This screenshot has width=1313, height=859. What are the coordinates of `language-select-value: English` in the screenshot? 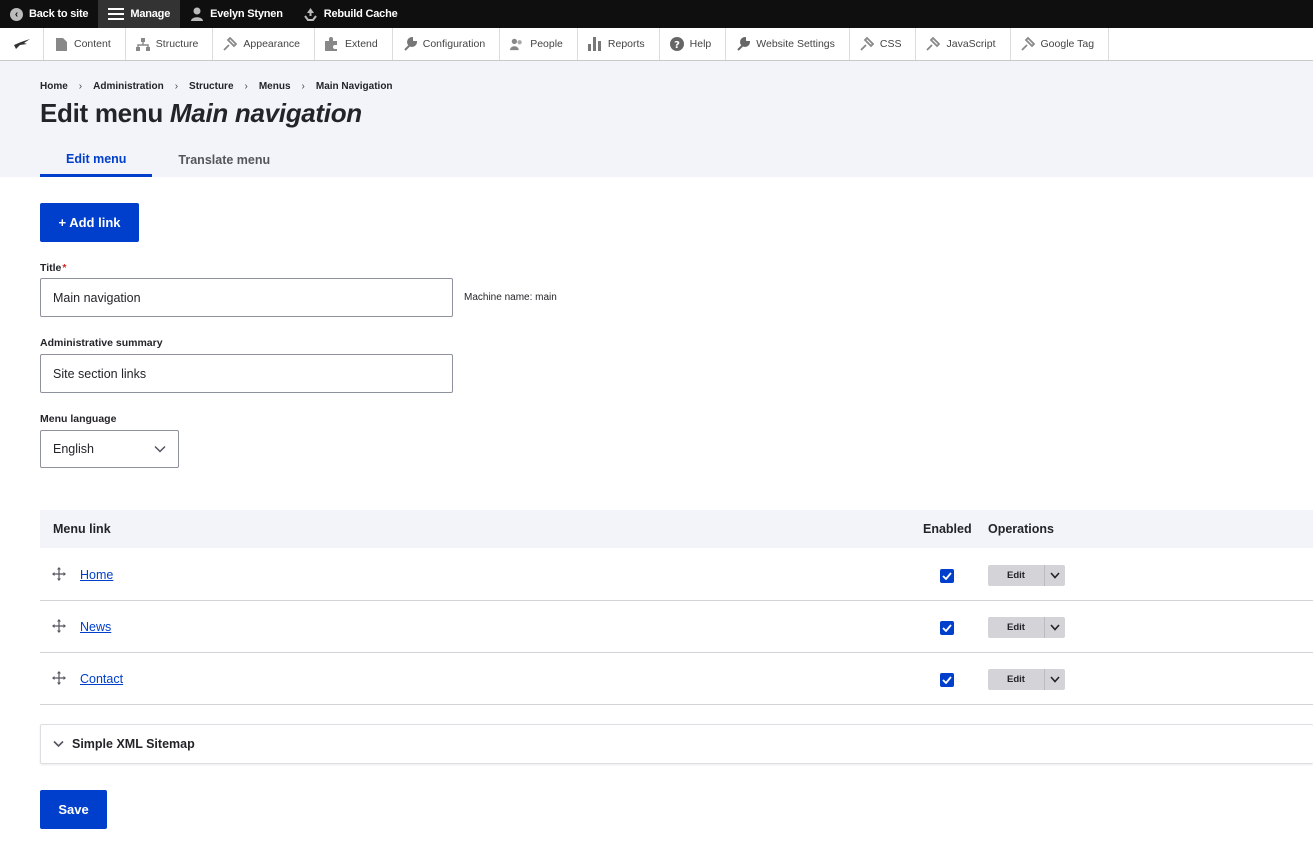 It's located at (73, 449).